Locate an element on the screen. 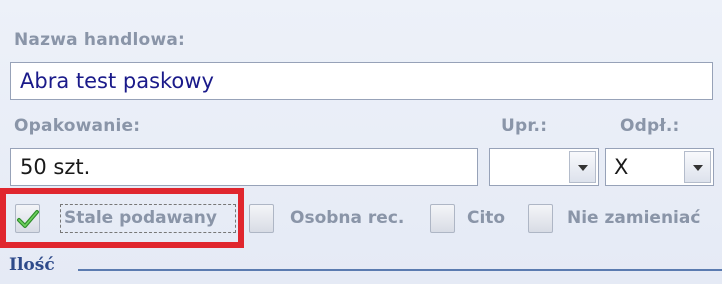 Image resolution: width=722 pixels, height=284 pixels. osobna-rec-label: Osobna rec. is located at coordinates (347, 218).